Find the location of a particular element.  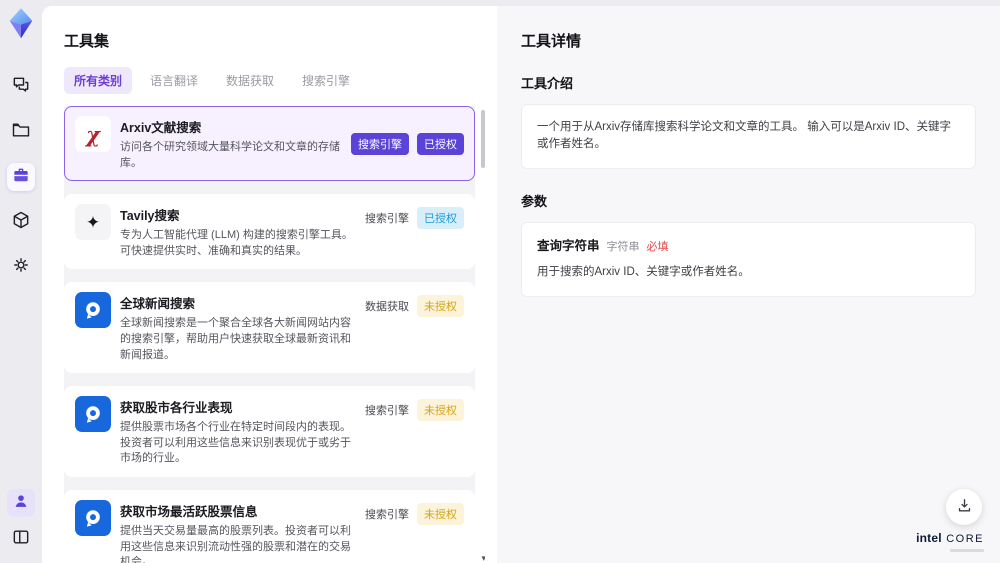

detail-title: 工具详情 is located at coordinates (551, 41).